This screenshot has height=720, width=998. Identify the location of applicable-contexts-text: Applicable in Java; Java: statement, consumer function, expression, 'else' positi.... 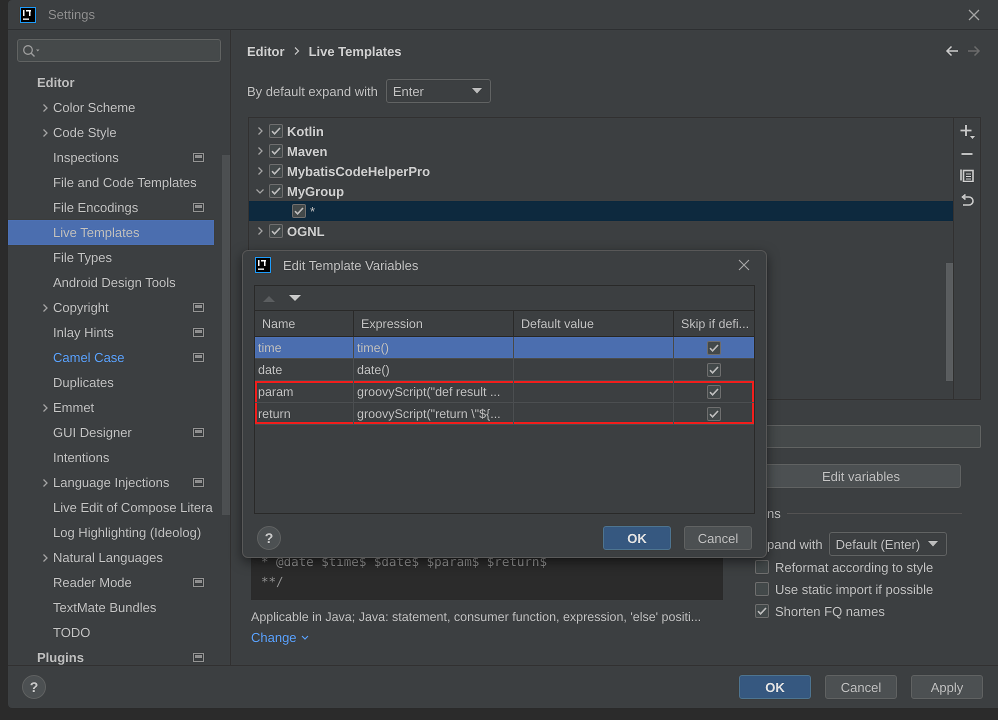
(476, 617).